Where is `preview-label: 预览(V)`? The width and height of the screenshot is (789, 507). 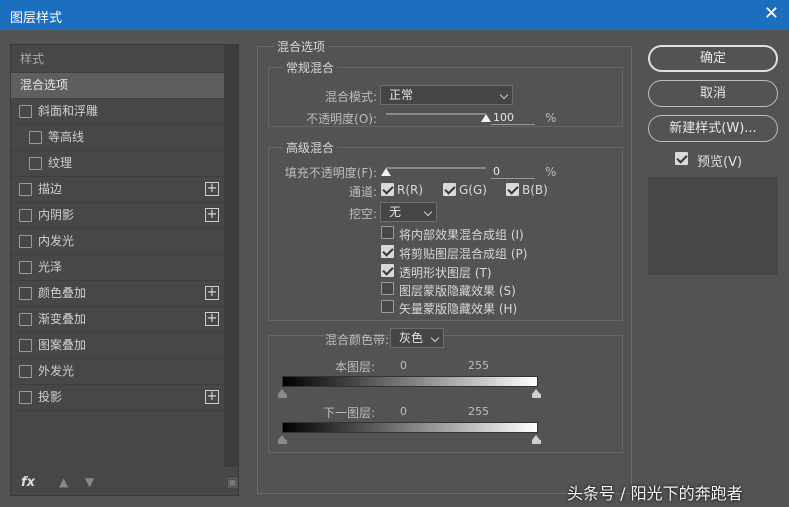 preview-label: 预览(V) is located at coordinates (720, 162).